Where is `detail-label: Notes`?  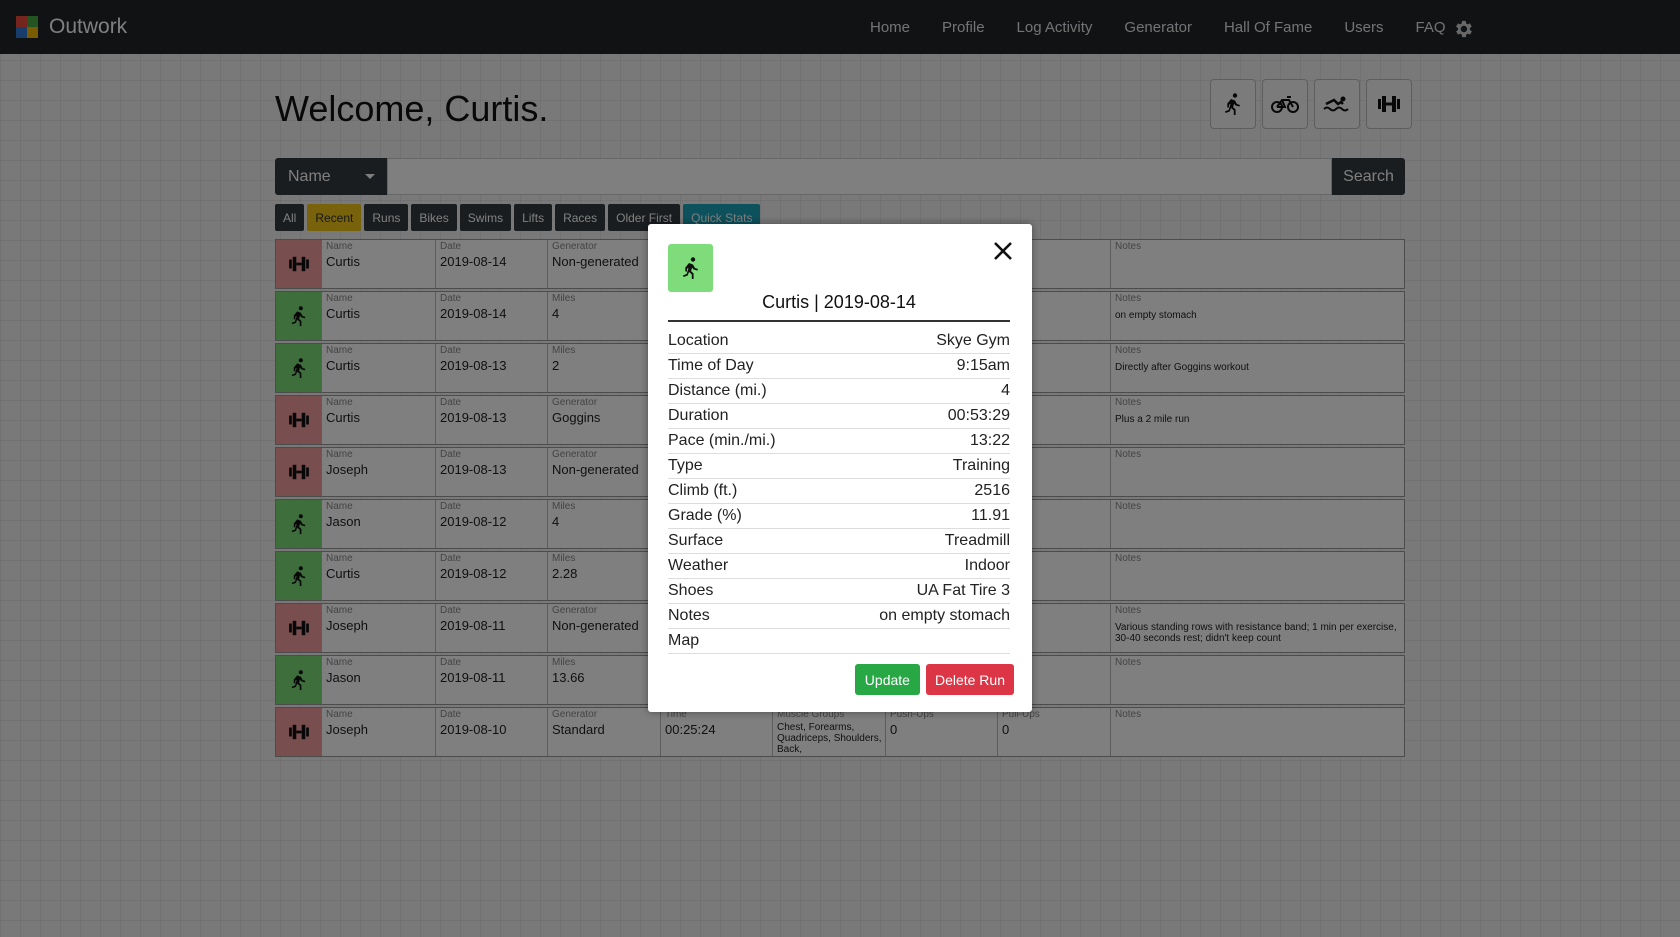 detail-label: Notes is located at coordinates (689, 615).